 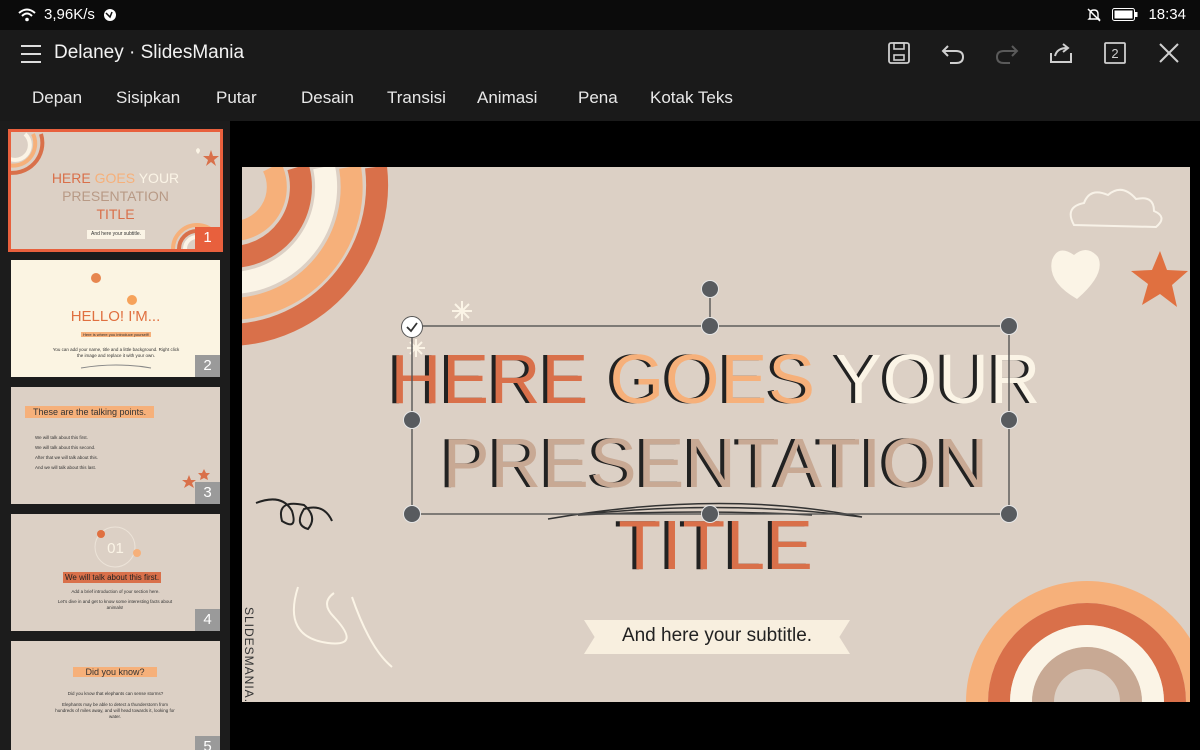 What do you see at coordinates (710, 289) in the screenshot?
I see `rotate-handle` at bounding box center [710, 289].